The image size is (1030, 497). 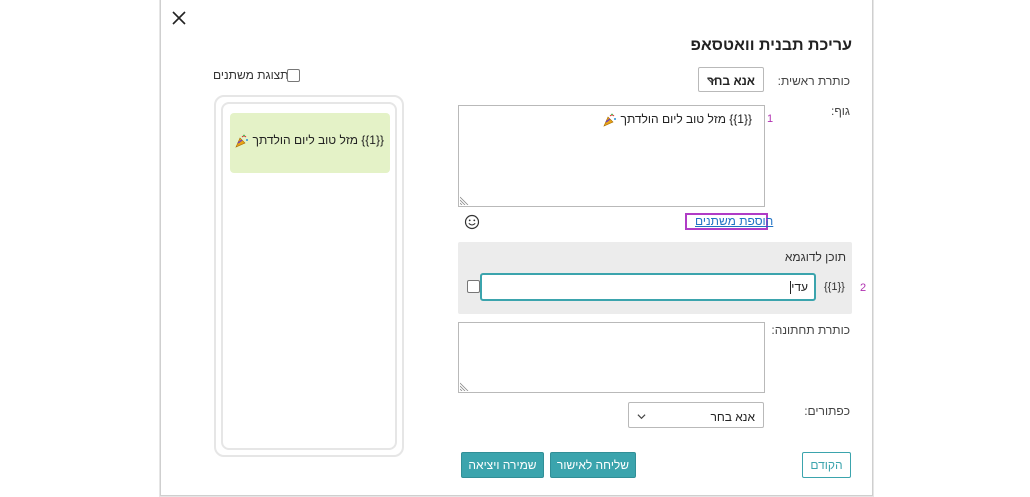 I want to click on sample-line-number: 2, so click(x=863, y=288).